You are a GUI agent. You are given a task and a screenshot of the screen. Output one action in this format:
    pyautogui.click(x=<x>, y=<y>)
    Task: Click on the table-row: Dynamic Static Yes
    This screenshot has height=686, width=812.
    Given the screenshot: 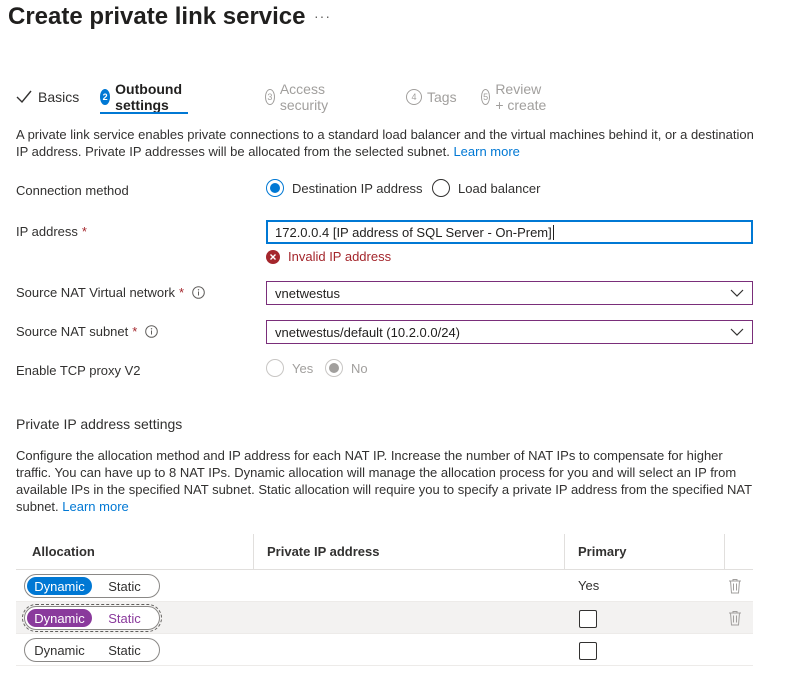 What is the action you would take?
    pyautogui.click(x=384, y=586)
    